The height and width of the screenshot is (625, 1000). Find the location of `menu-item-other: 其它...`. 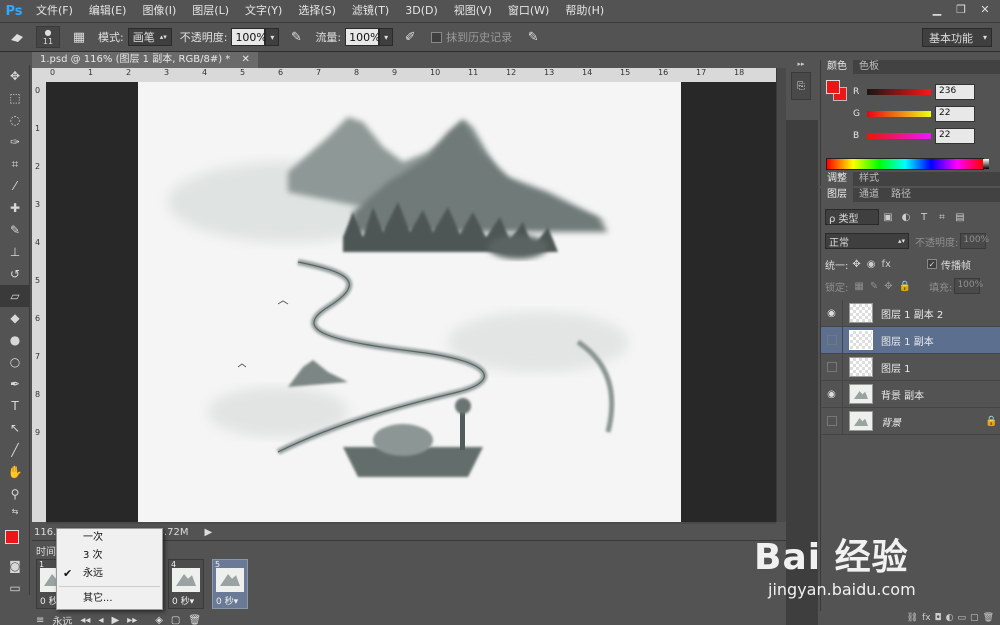

menu-item-other: 其它... is located at coordinates (109, 599).